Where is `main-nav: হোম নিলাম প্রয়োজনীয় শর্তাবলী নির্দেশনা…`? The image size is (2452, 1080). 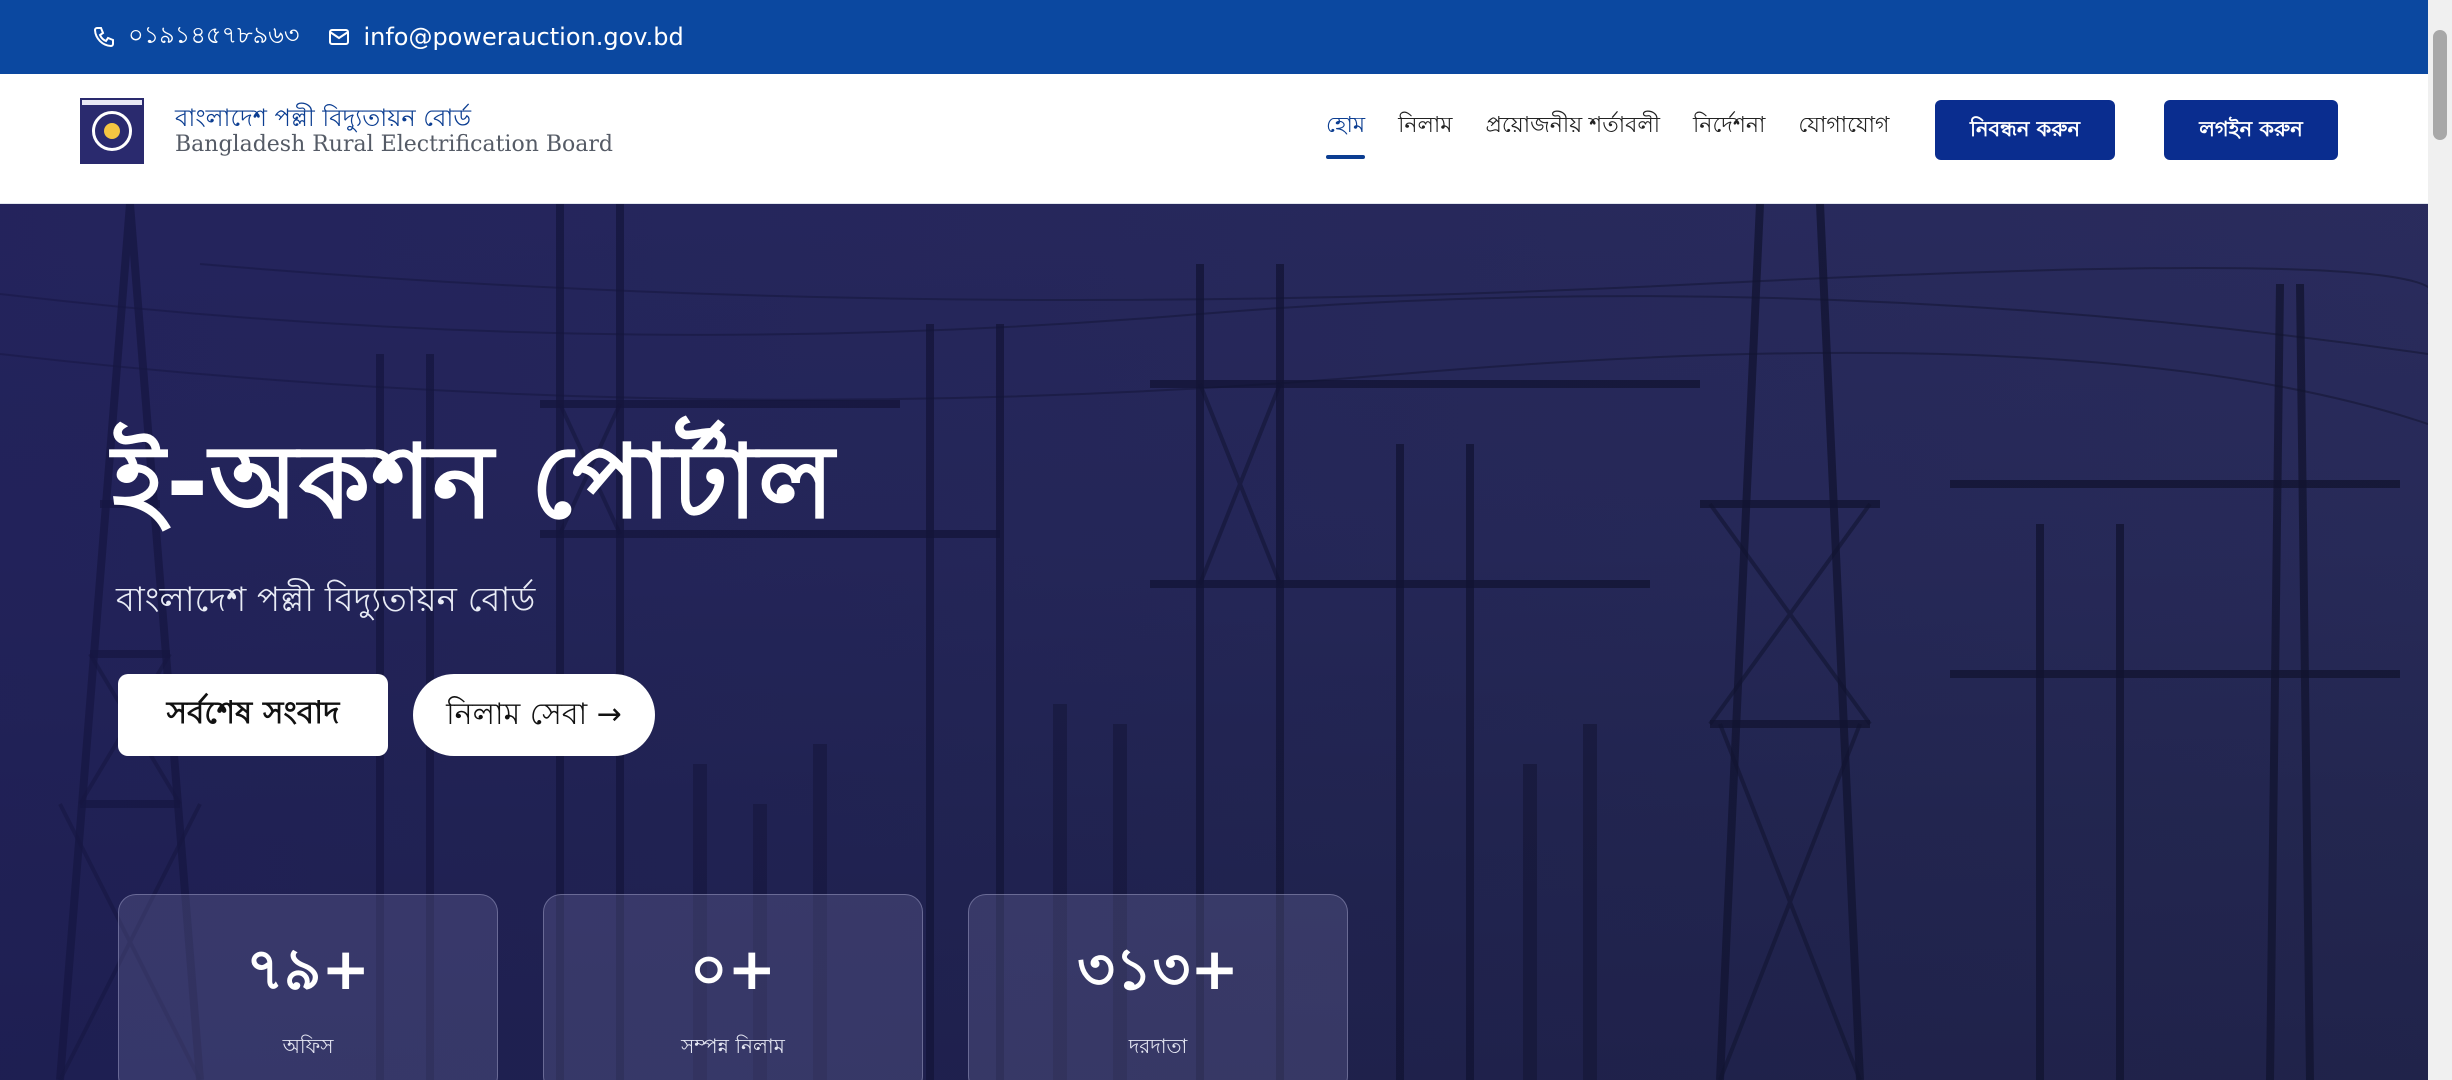 main-nav: হোম নিলাম প্রয়োজনীয় শর্তাবলী নির্দেশনা… is located at coordinates (1624, 133).